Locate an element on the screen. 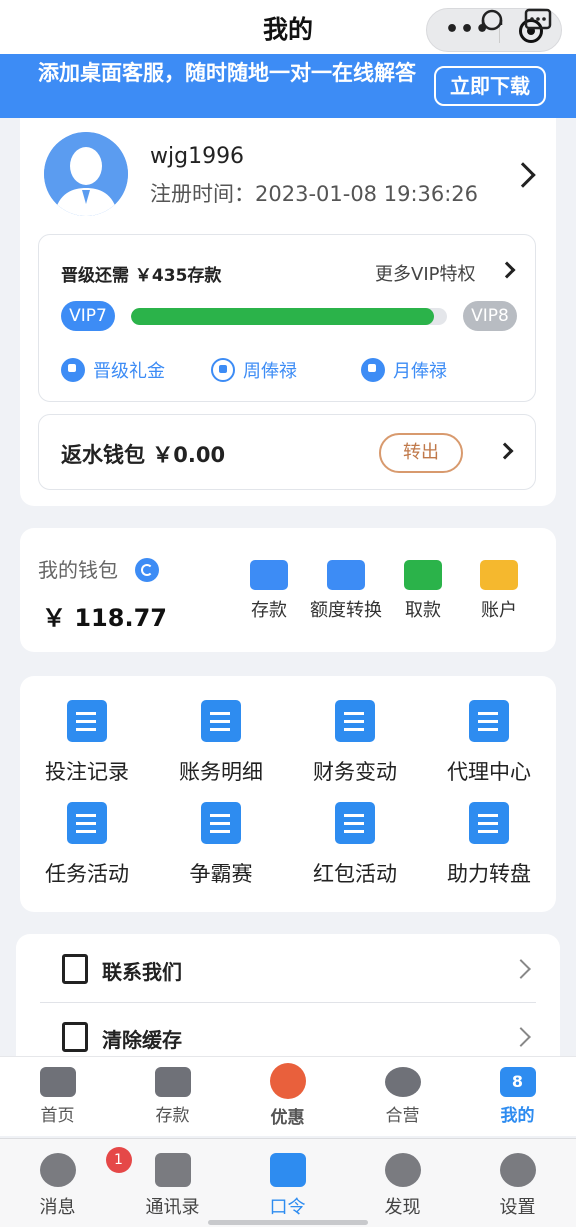  tab-settings: 设置 is located at coordinates (517, 1186).